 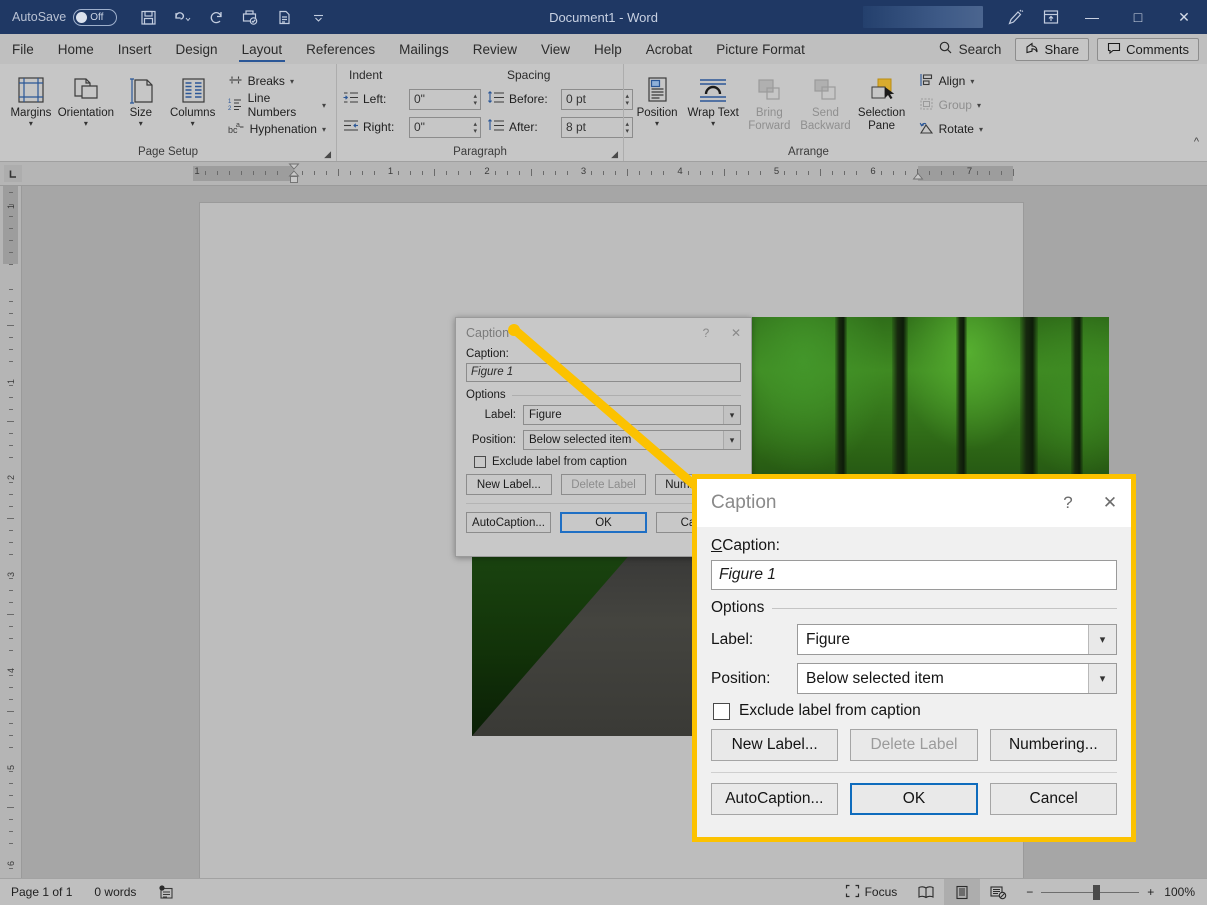 I want to click on columns-button: Columns ▾, so click(x=193, y=97).